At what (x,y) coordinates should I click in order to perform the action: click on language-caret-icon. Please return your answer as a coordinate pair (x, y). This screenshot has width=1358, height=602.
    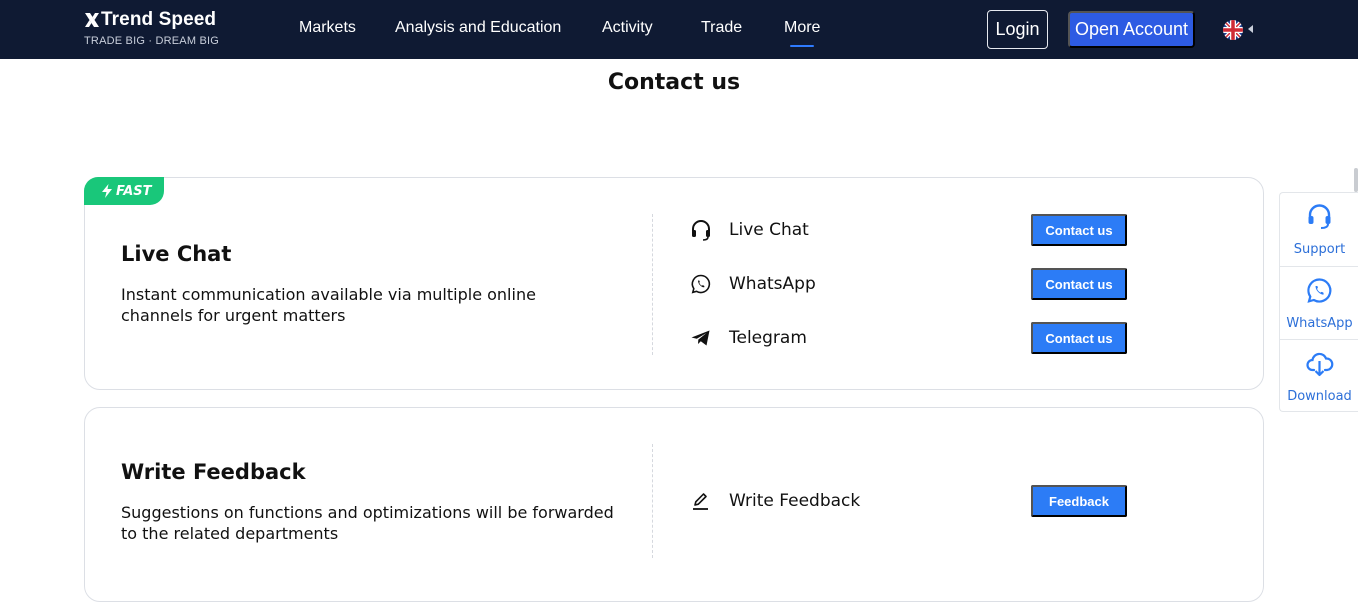
    Looking at the image, I should click on (1250, 29).